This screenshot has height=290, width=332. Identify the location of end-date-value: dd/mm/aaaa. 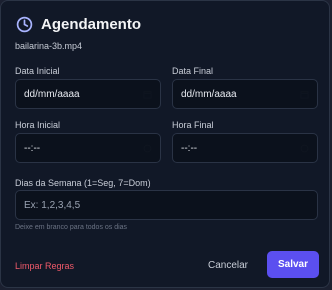
(209, 94).